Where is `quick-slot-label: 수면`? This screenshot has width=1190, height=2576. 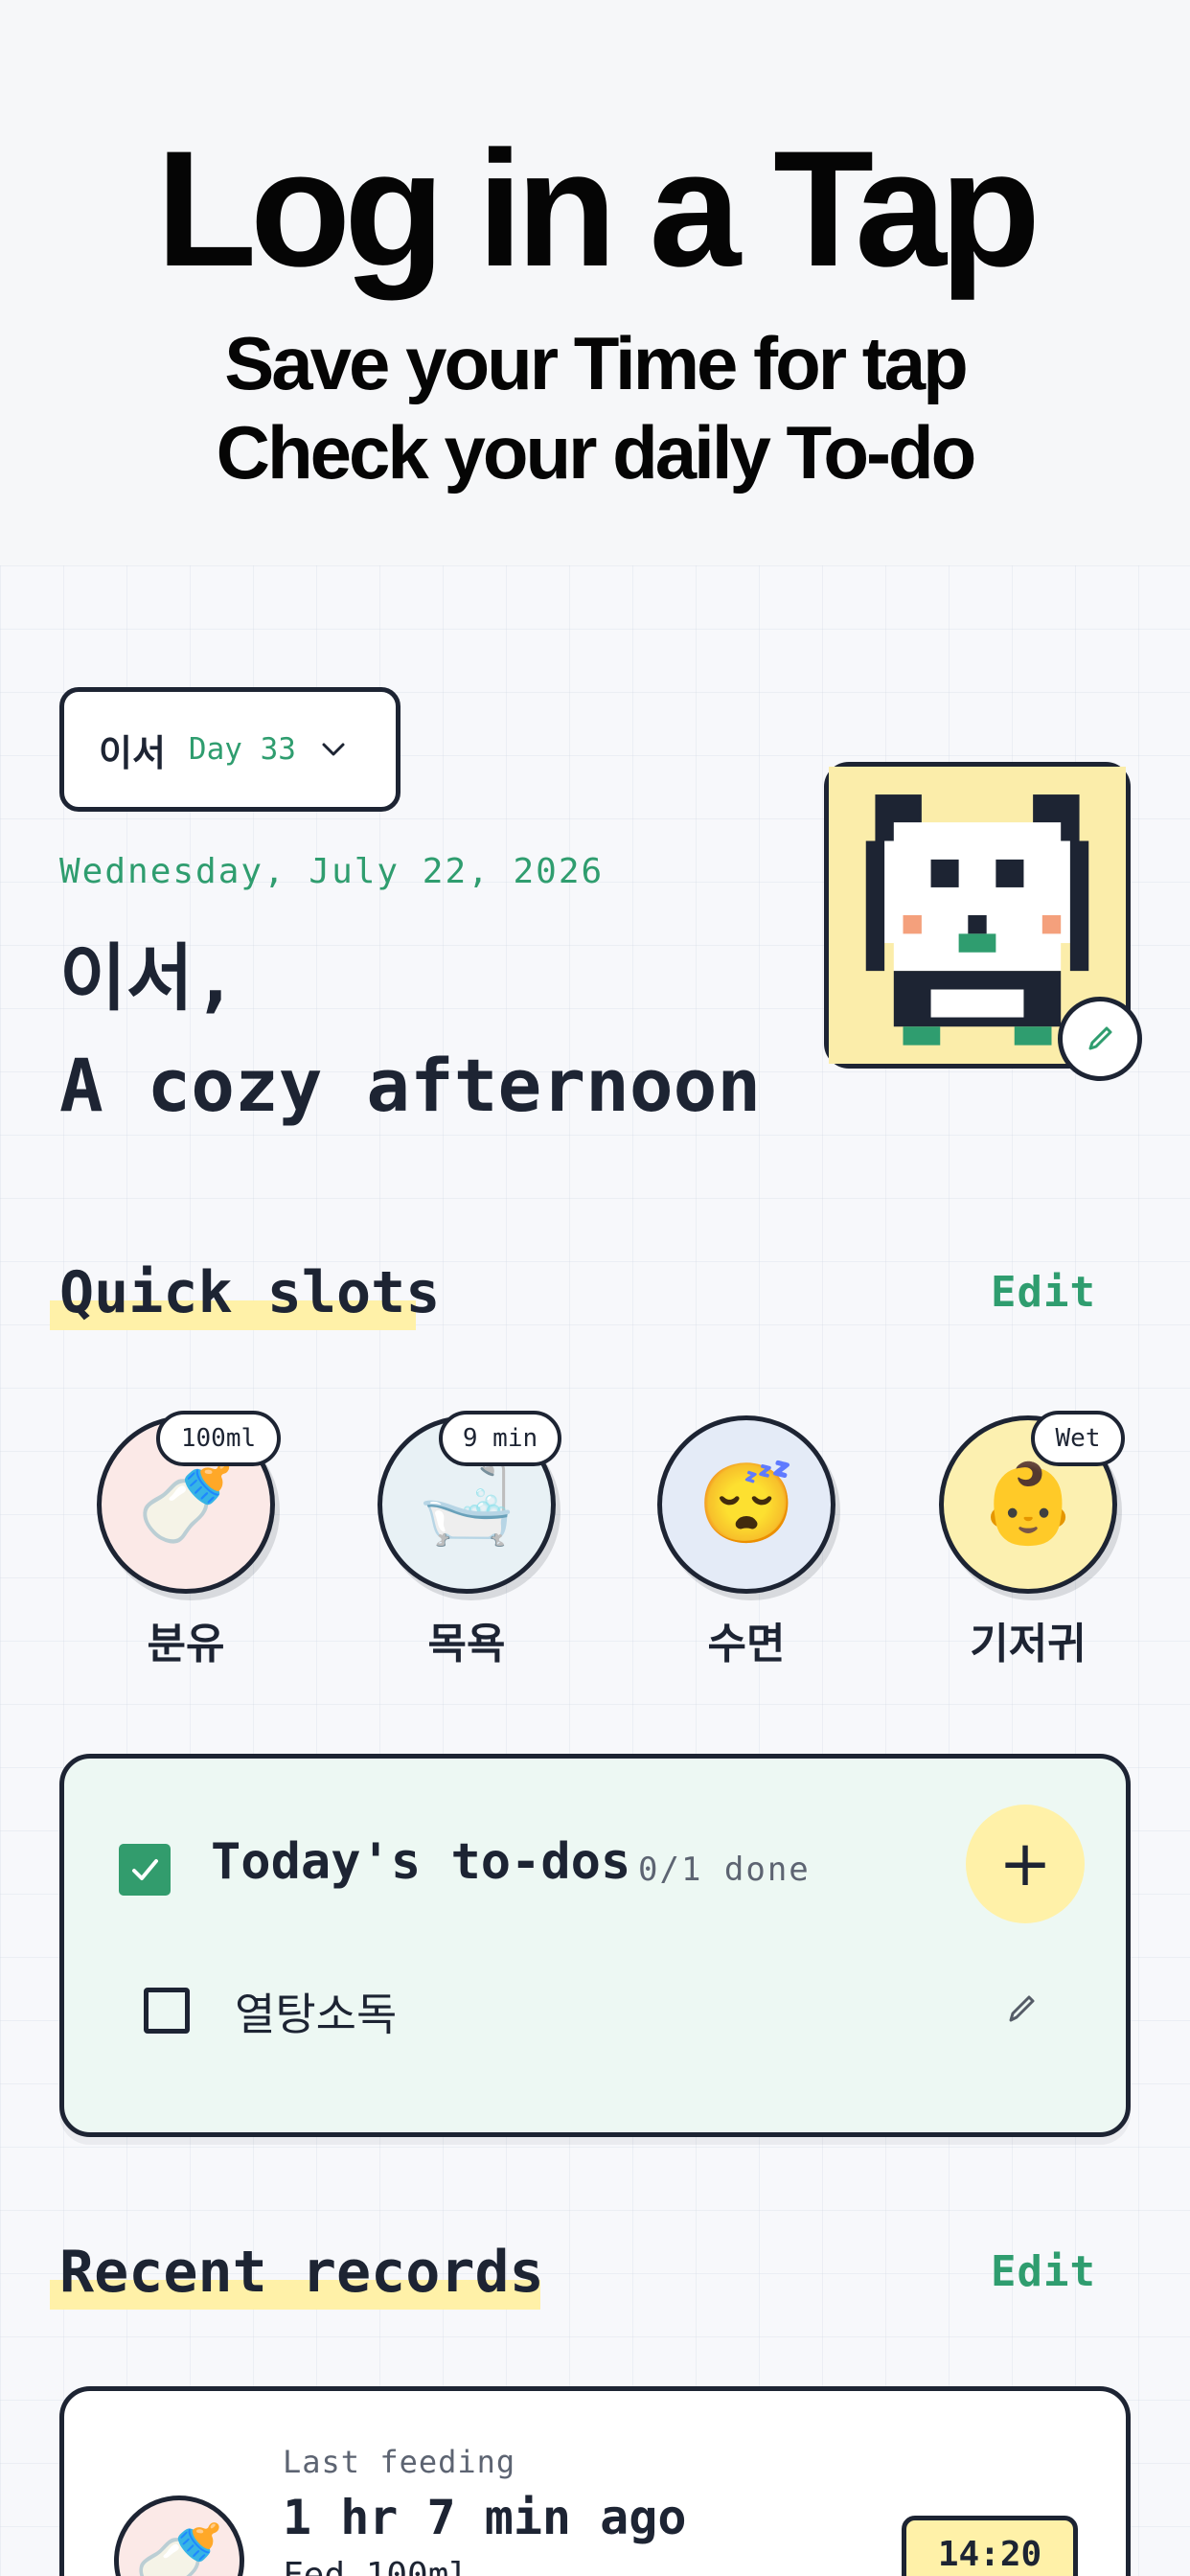 quick-slot-label: 수면 is located at coordinates (747, 1644).